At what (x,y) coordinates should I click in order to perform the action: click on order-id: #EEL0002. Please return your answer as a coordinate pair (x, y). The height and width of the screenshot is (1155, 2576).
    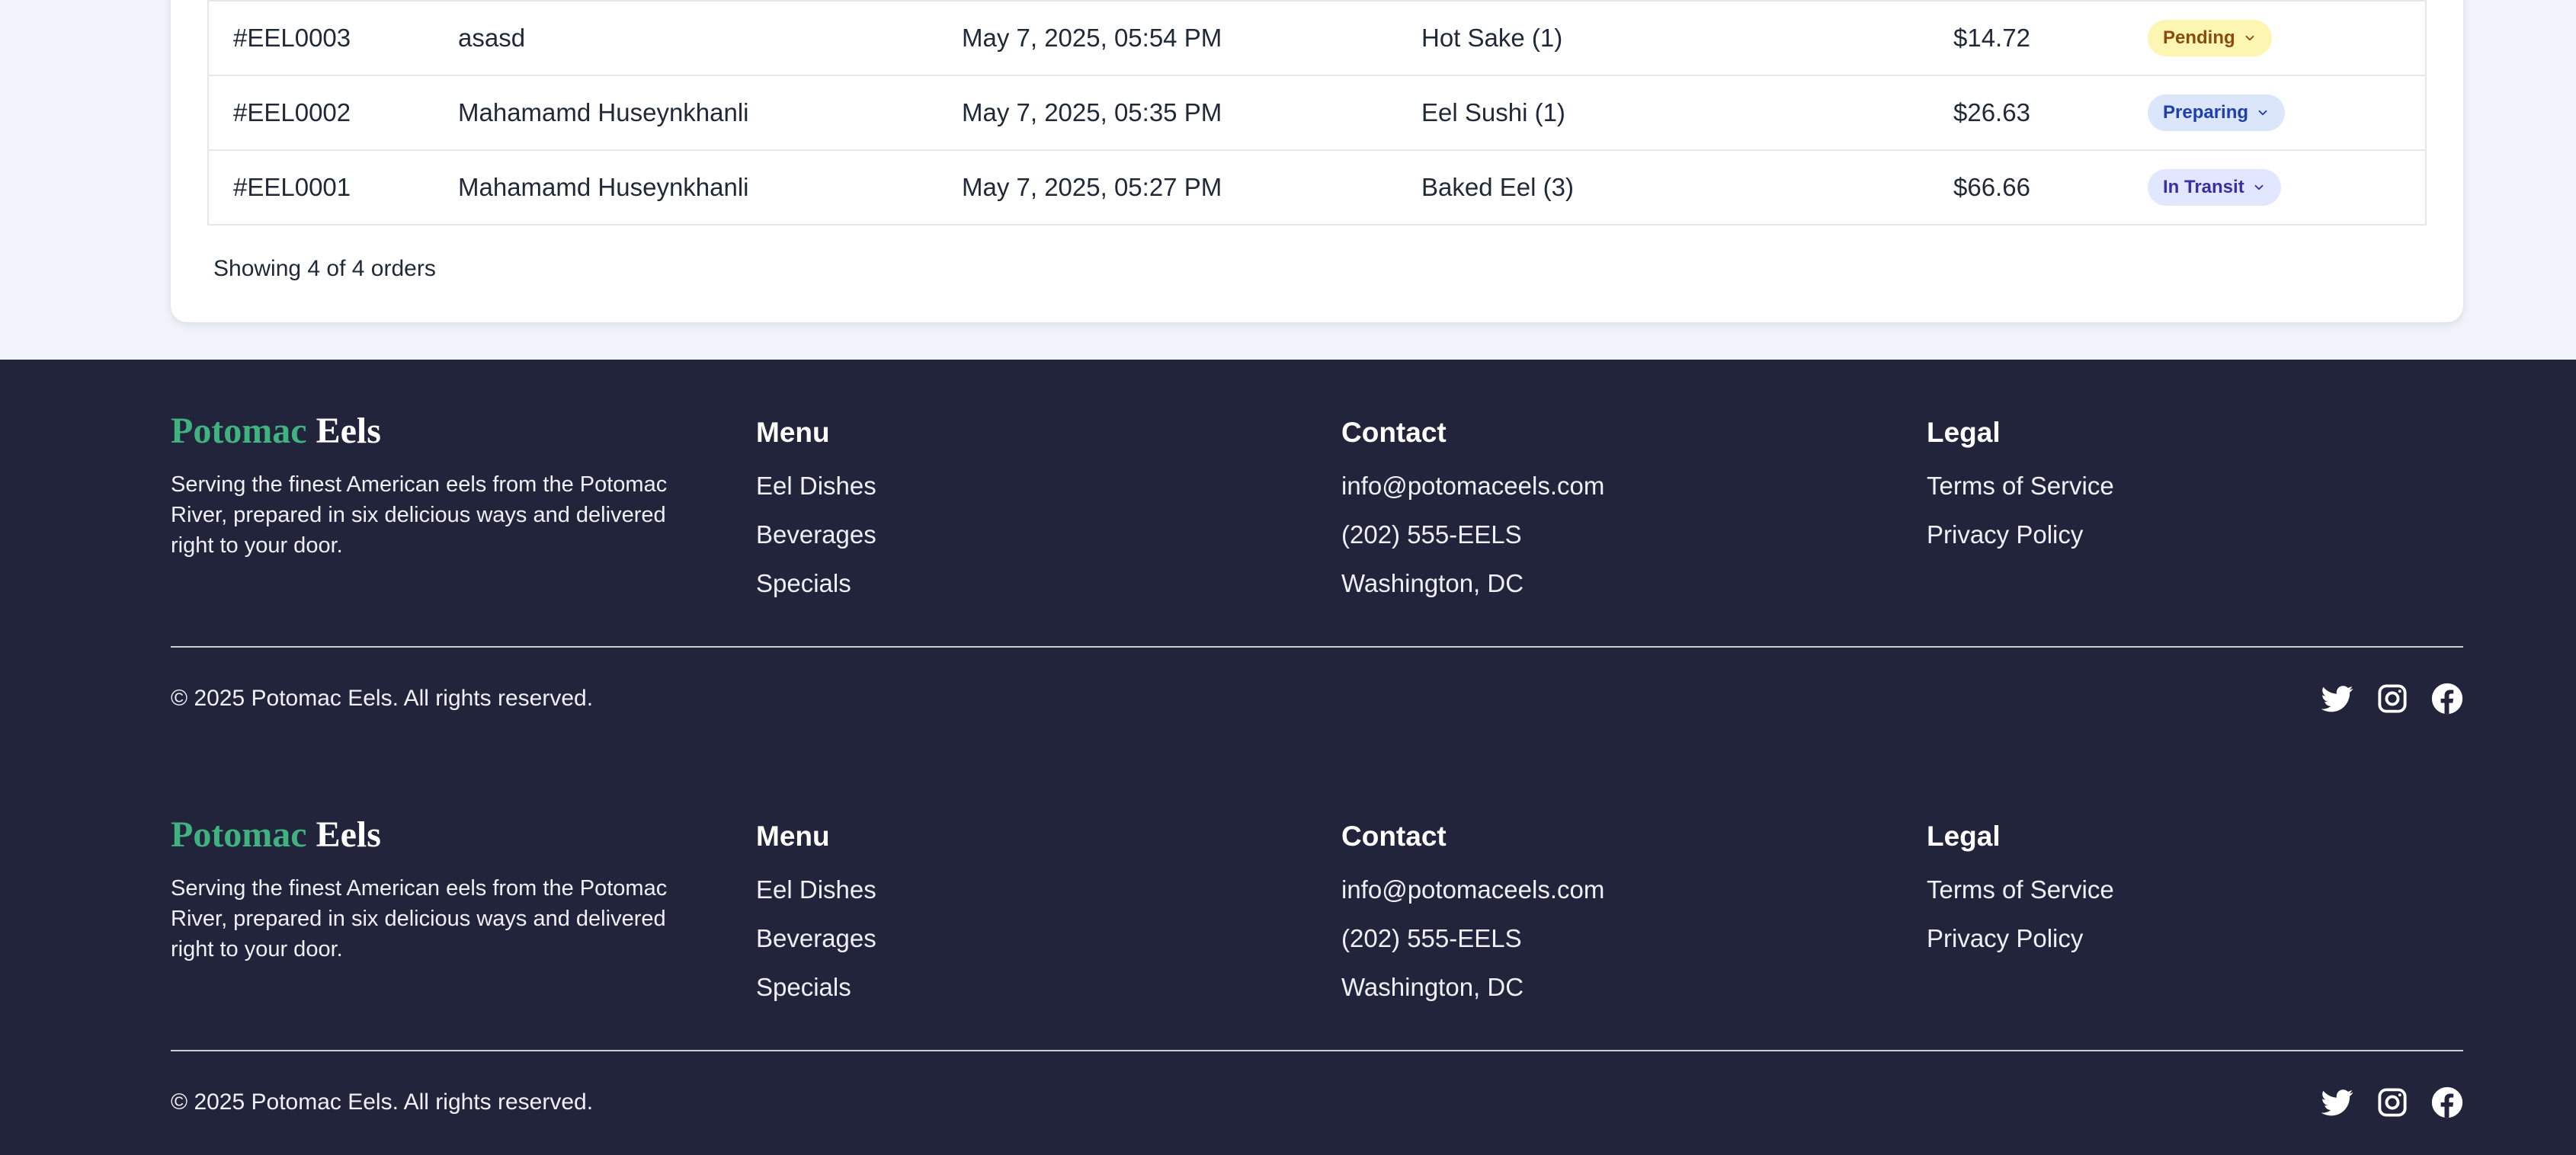
    Looking at the image, I should click on (292, 112).